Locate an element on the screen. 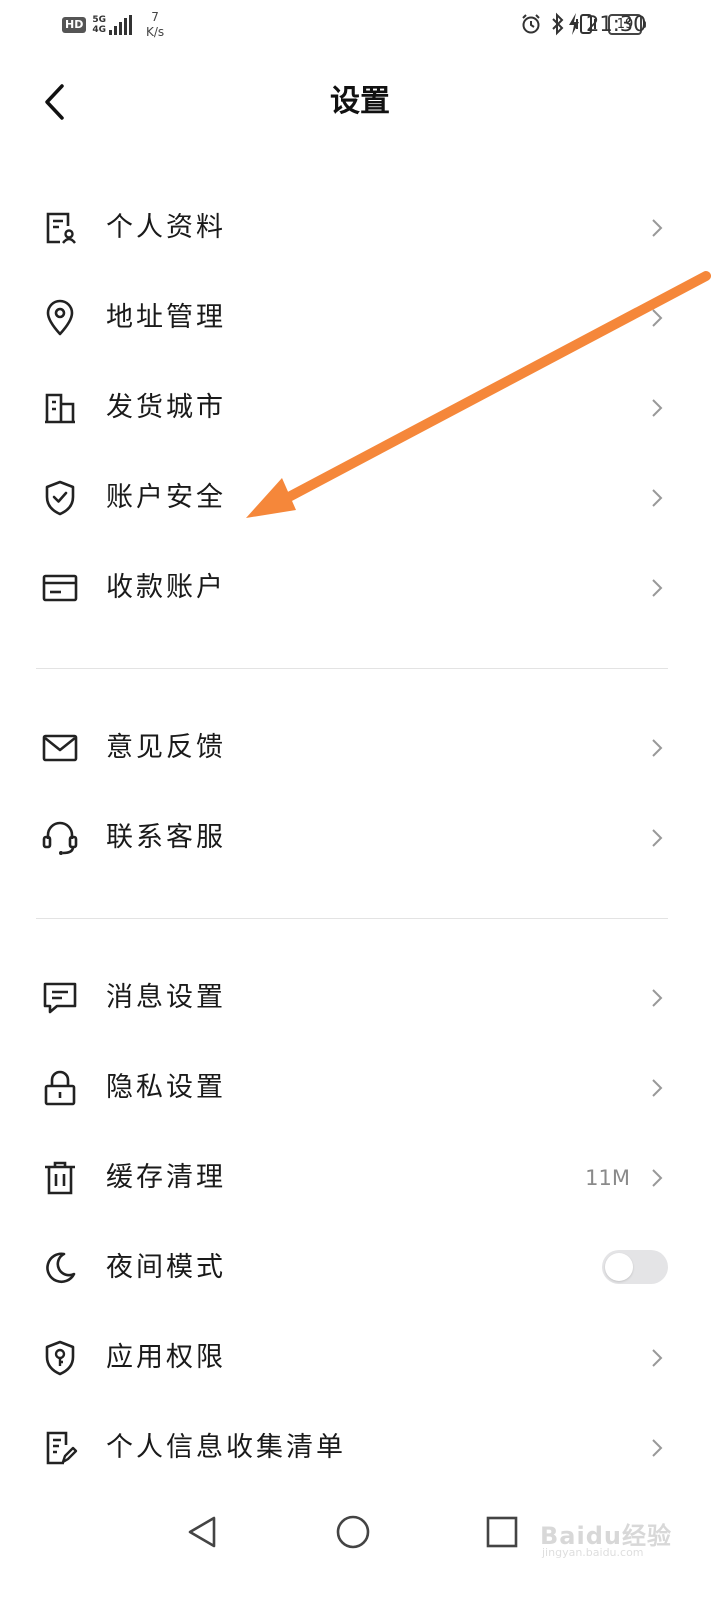  settings-item-label: 联系客服 is located at coordinates (166, 837).